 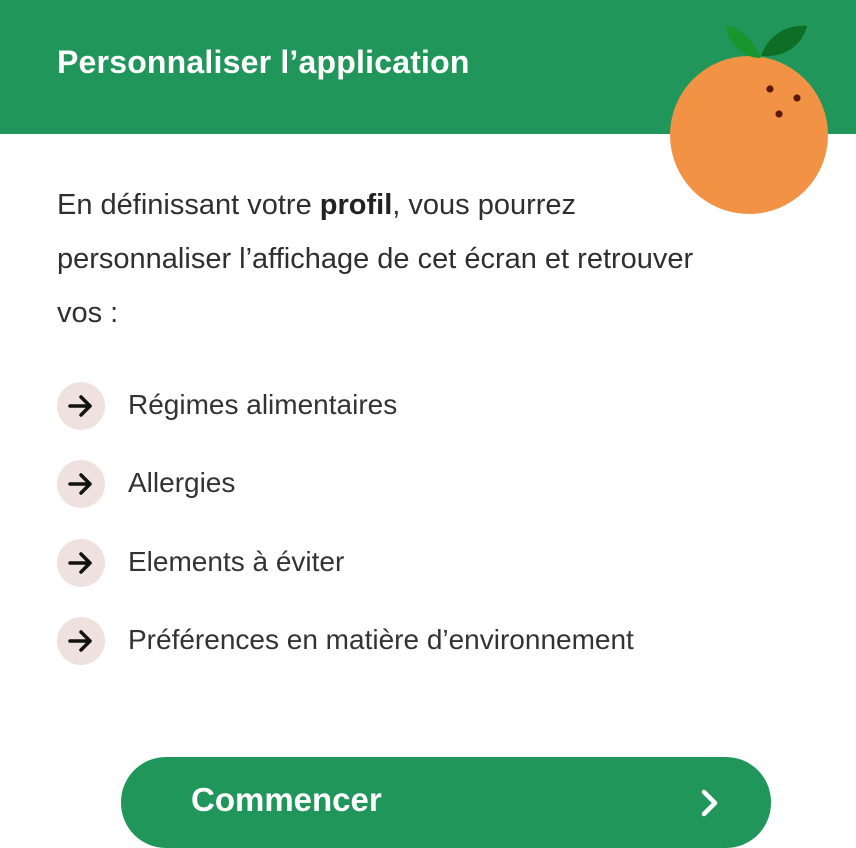 What do you see at coordinates (437, 563) in the screenshot?
I see `list-item: Elements à éviter` at bounding box center [437, 563].